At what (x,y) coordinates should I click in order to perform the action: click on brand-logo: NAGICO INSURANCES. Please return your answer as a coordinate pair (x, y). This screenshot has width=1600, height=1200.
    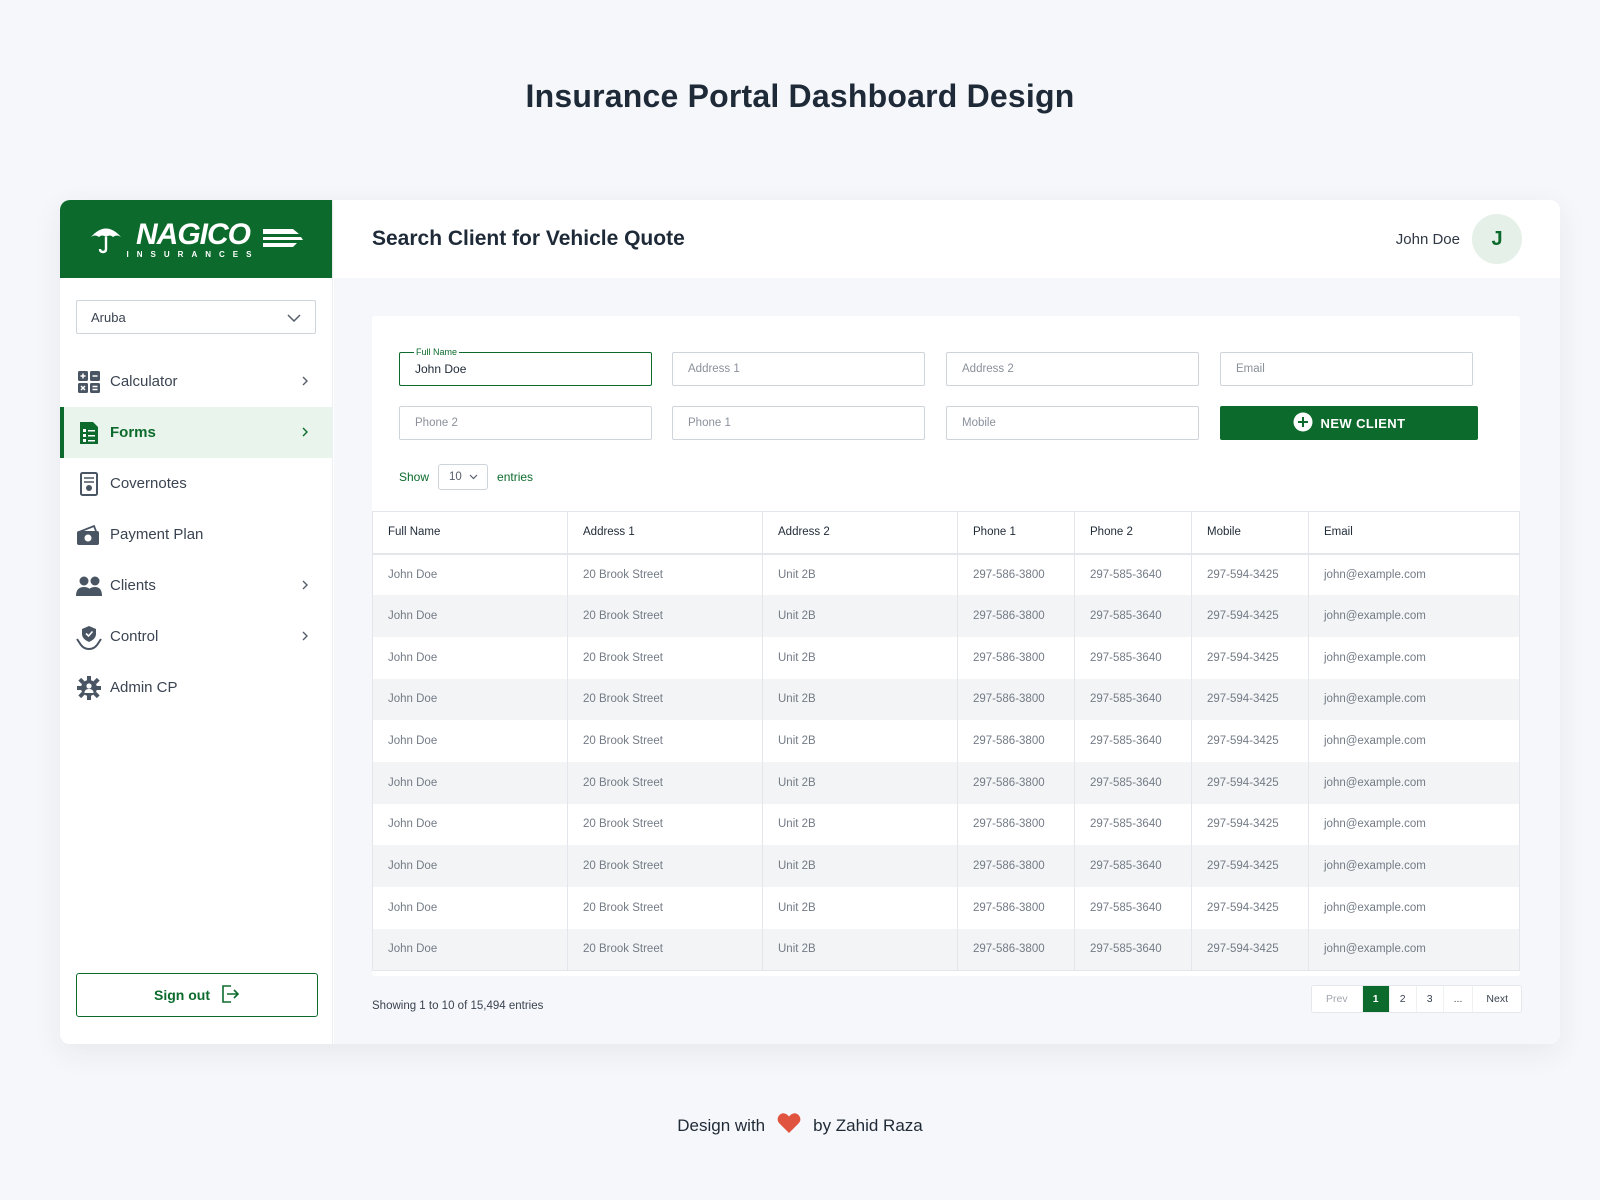
    Looking at the image, I should click on (196, 239).